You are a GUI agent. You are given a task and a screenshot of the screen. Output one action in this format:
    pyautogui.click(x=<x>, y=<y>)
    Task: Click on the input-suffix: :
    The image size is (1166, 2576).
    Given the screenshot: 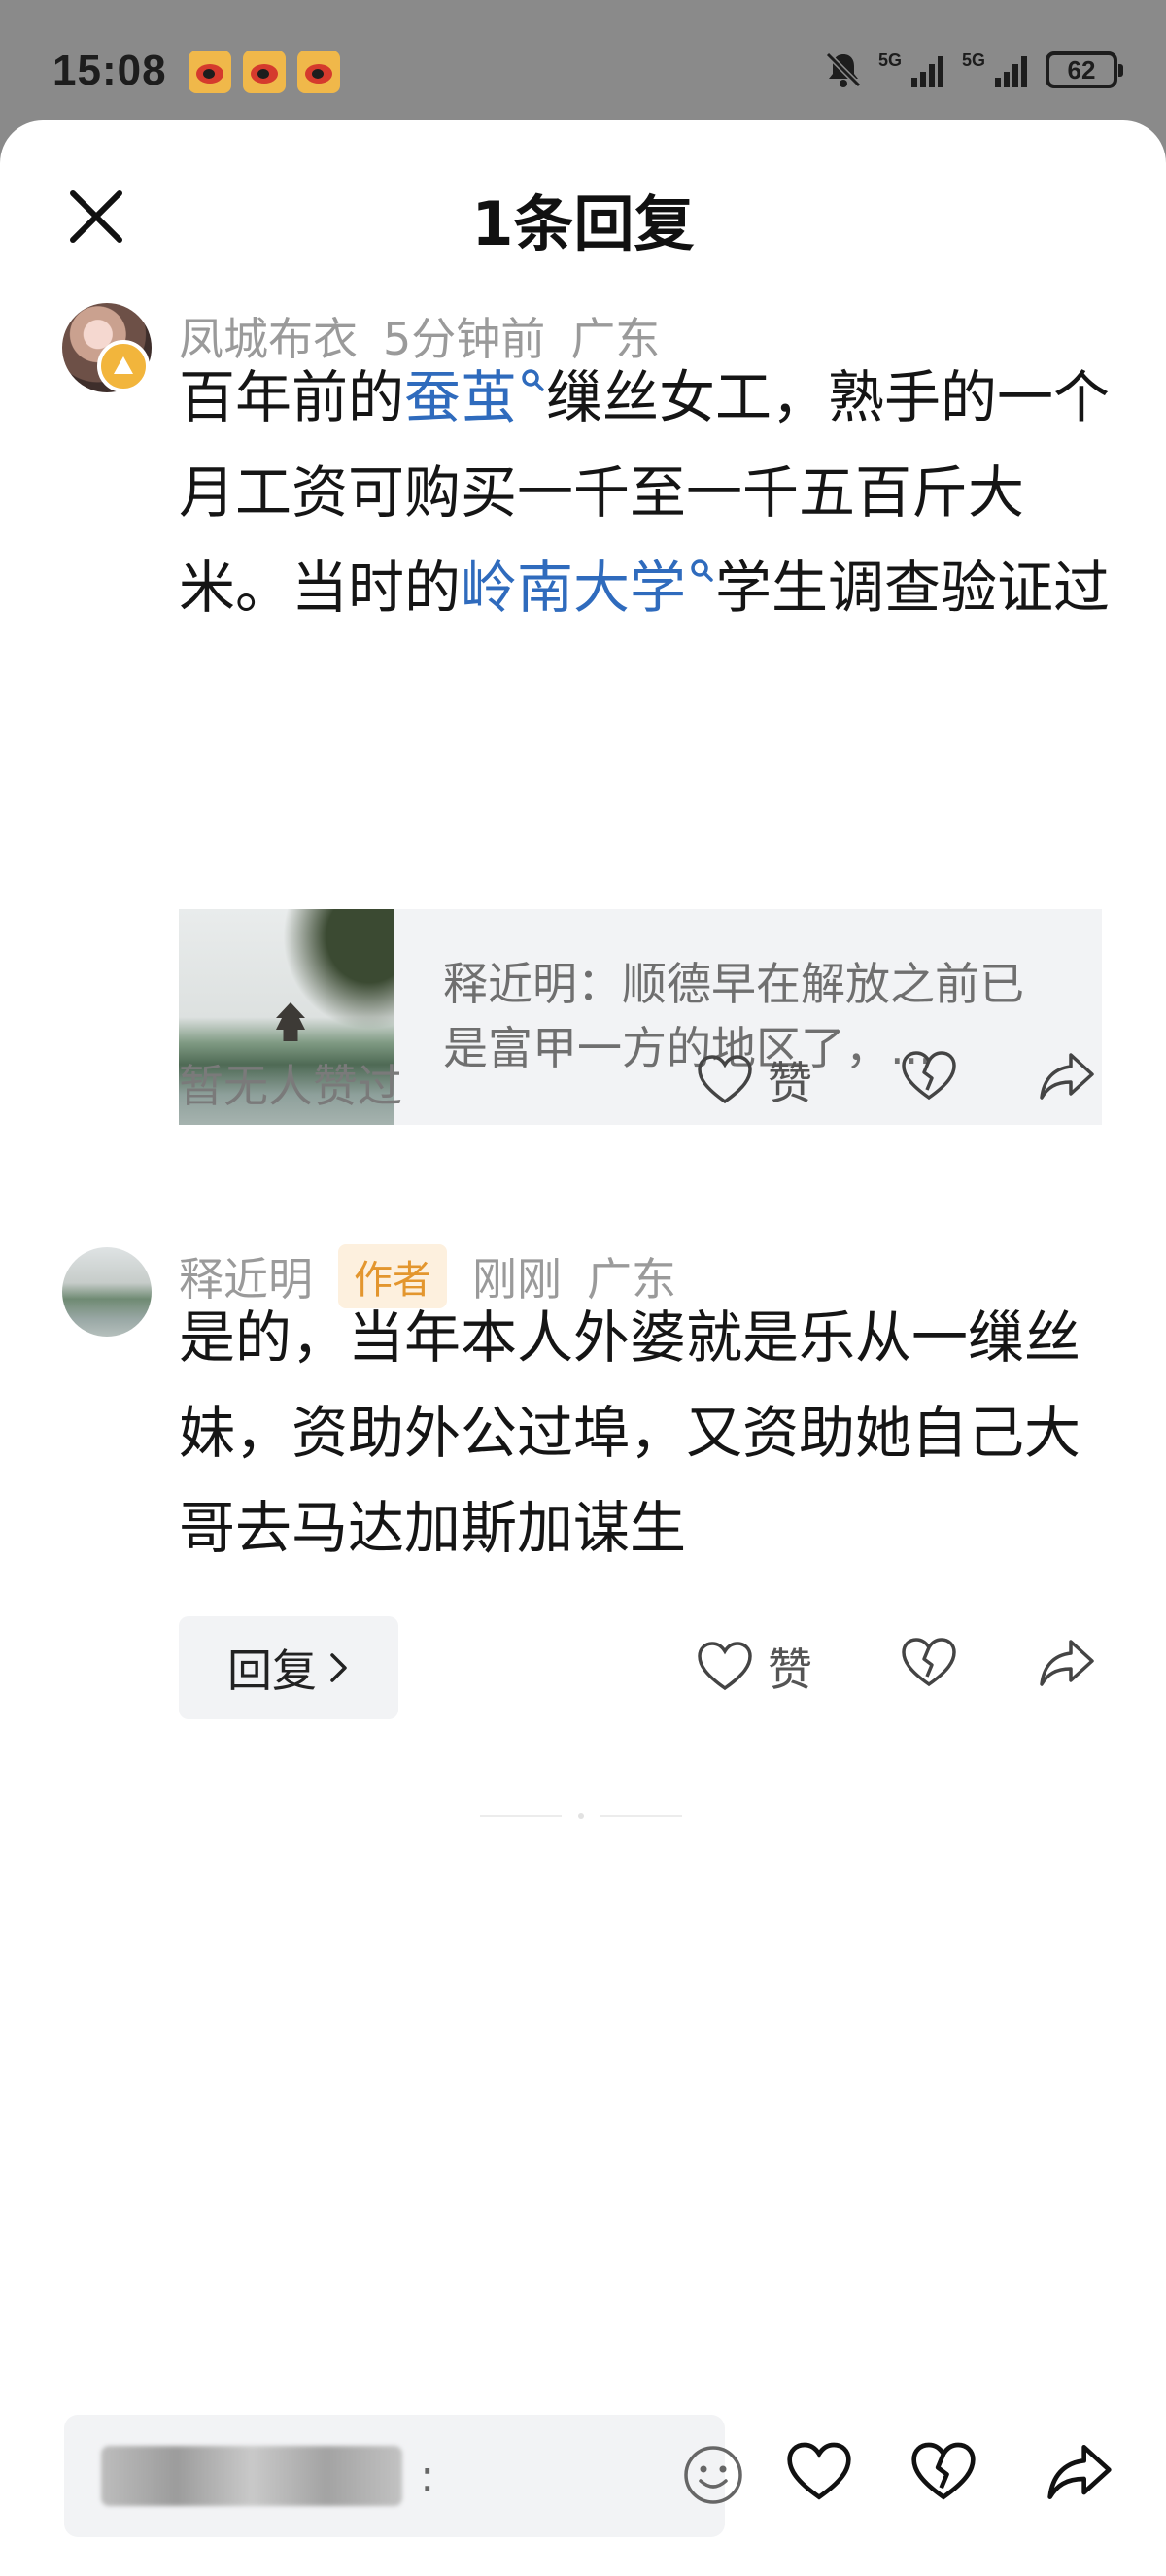 What is the action you would take?
    pyautogui.click(x=427, y=2476)
    